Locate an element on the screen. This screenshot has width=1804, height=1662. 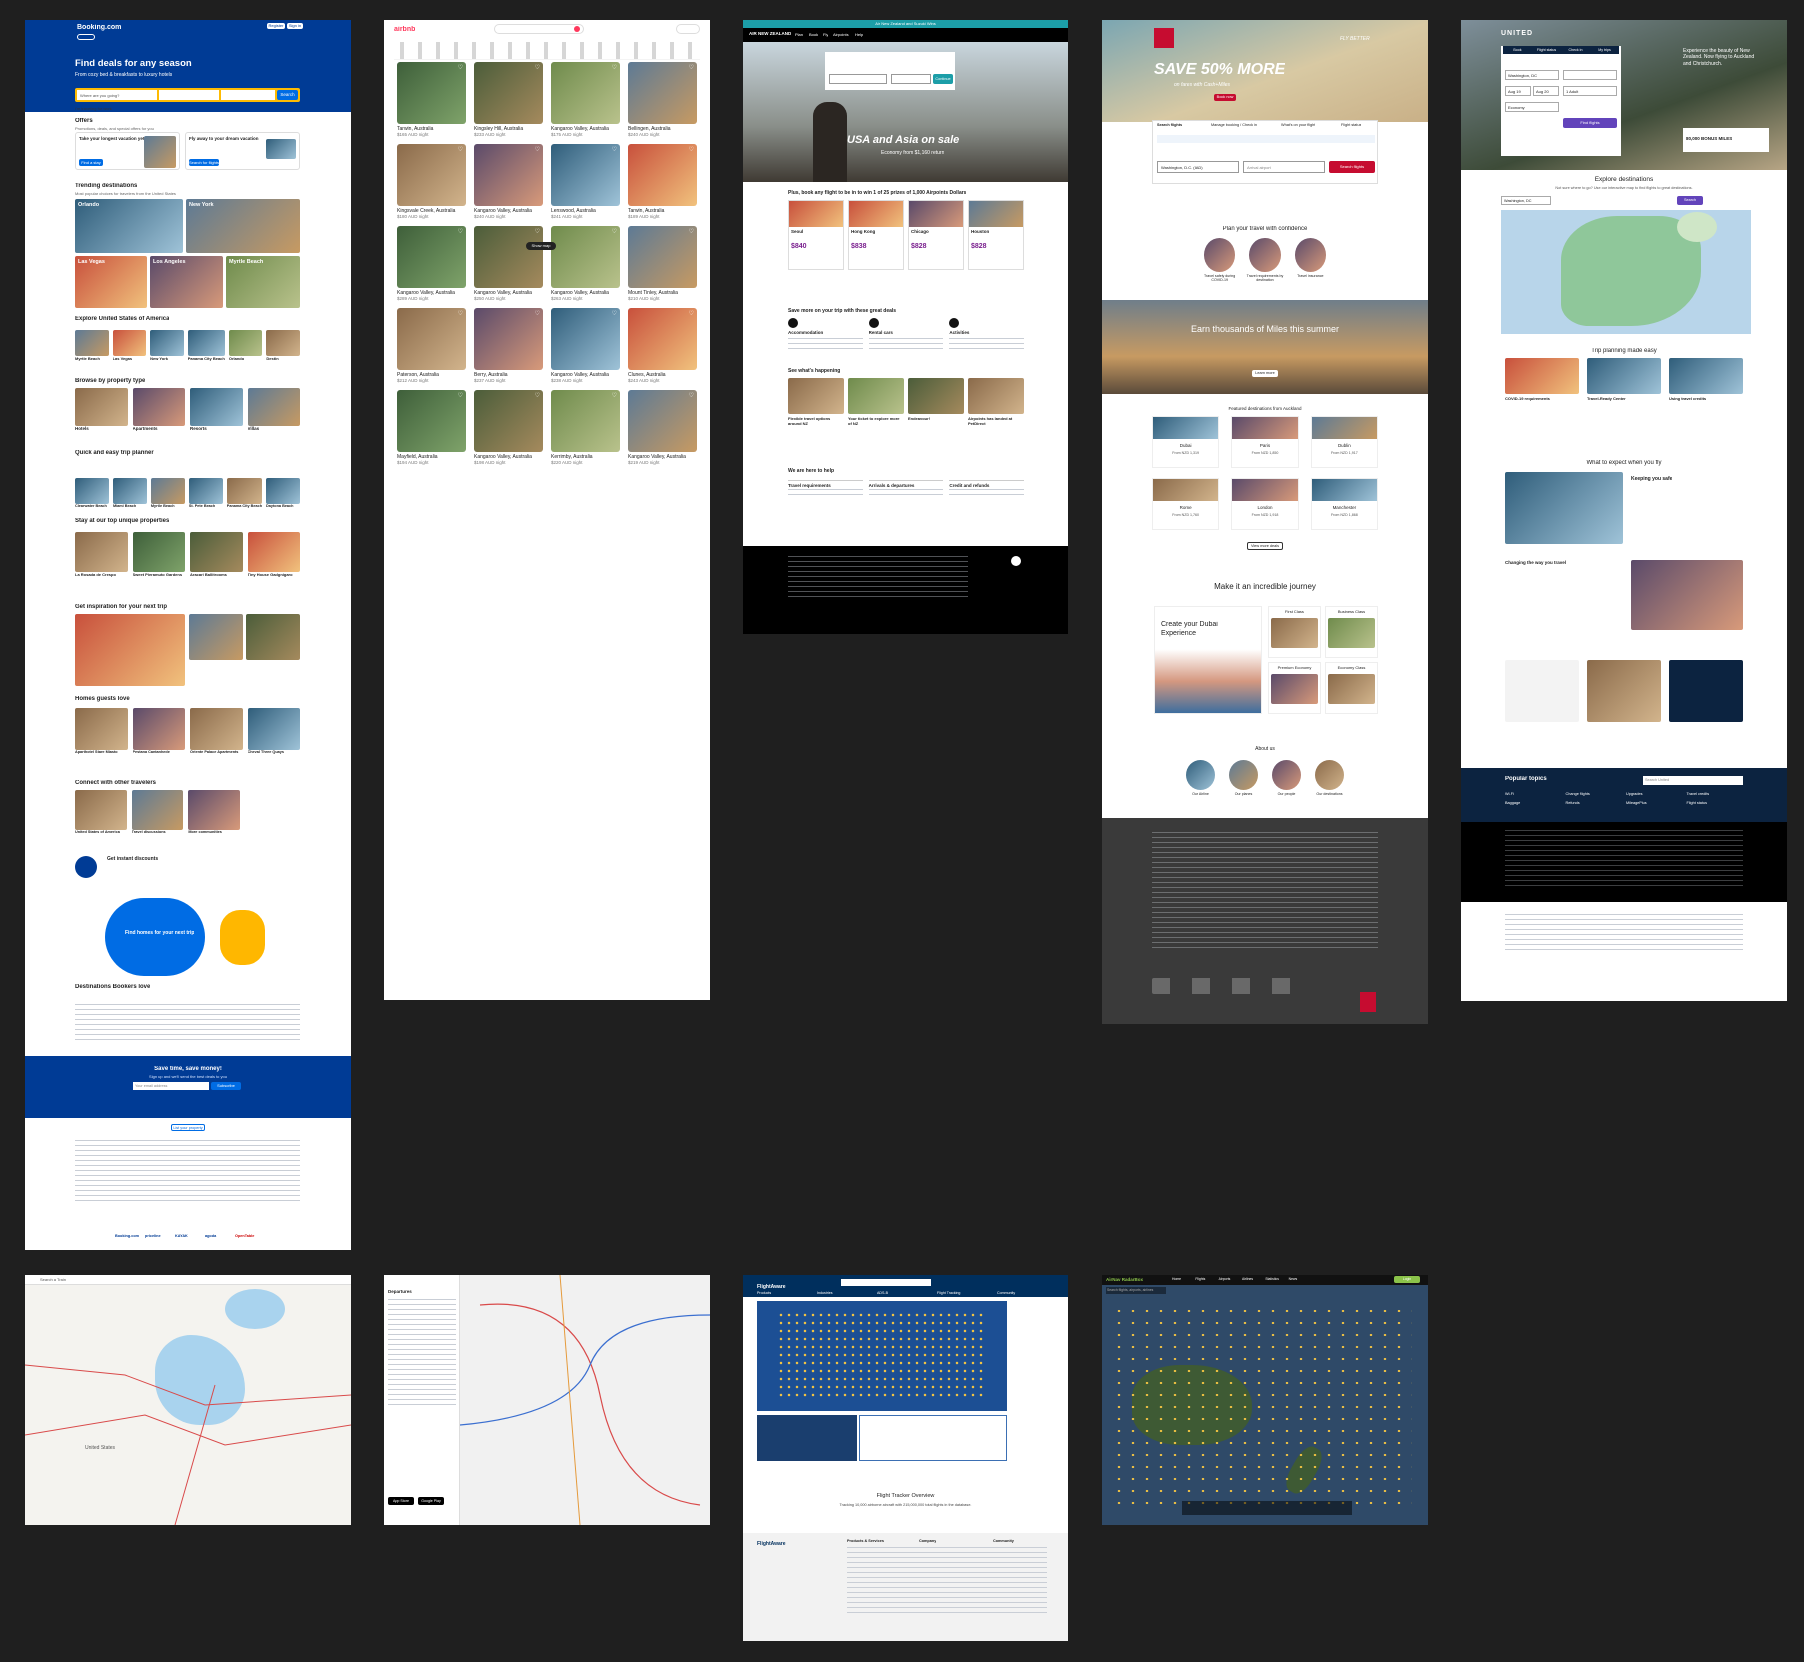
nav-item: Flights is located at coordinates (1206, 1279).